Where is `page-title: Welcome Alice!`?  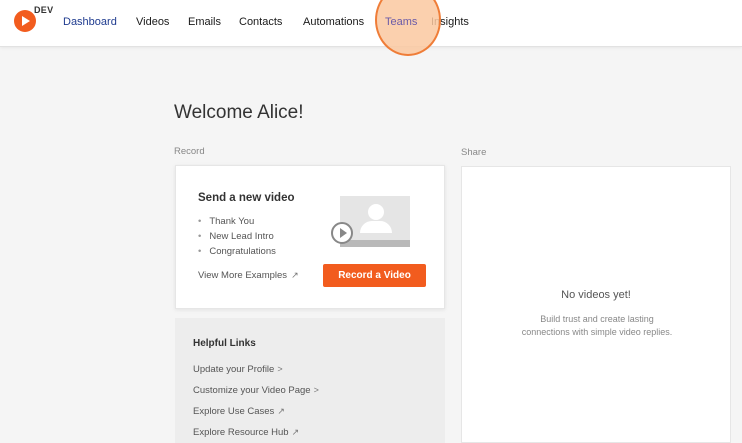 page-title: Welcome Alice! is located at coordinates (239, 112).